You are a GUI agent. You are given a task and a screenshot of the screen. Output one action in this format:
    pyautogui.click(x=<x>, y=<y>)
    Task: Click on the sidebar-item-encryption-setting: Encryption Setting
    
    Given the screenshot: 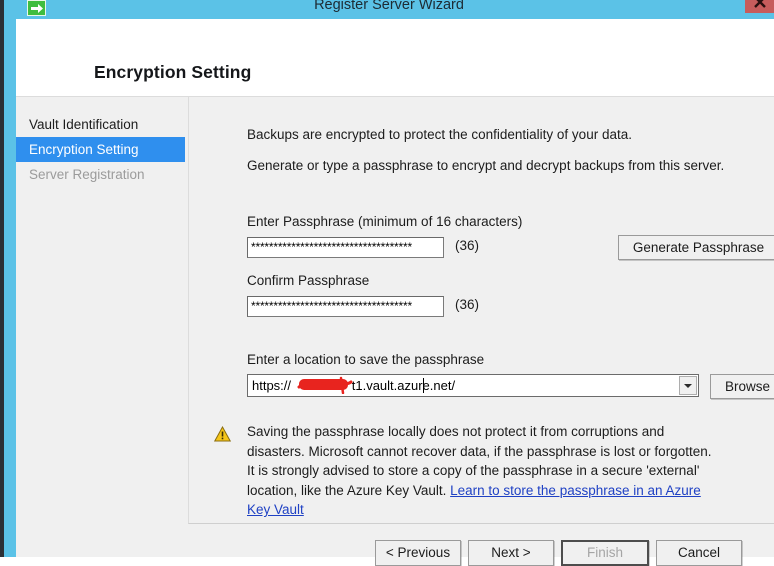 What is the action you would take?
    pyautogui.click(x=100, y=149)
    